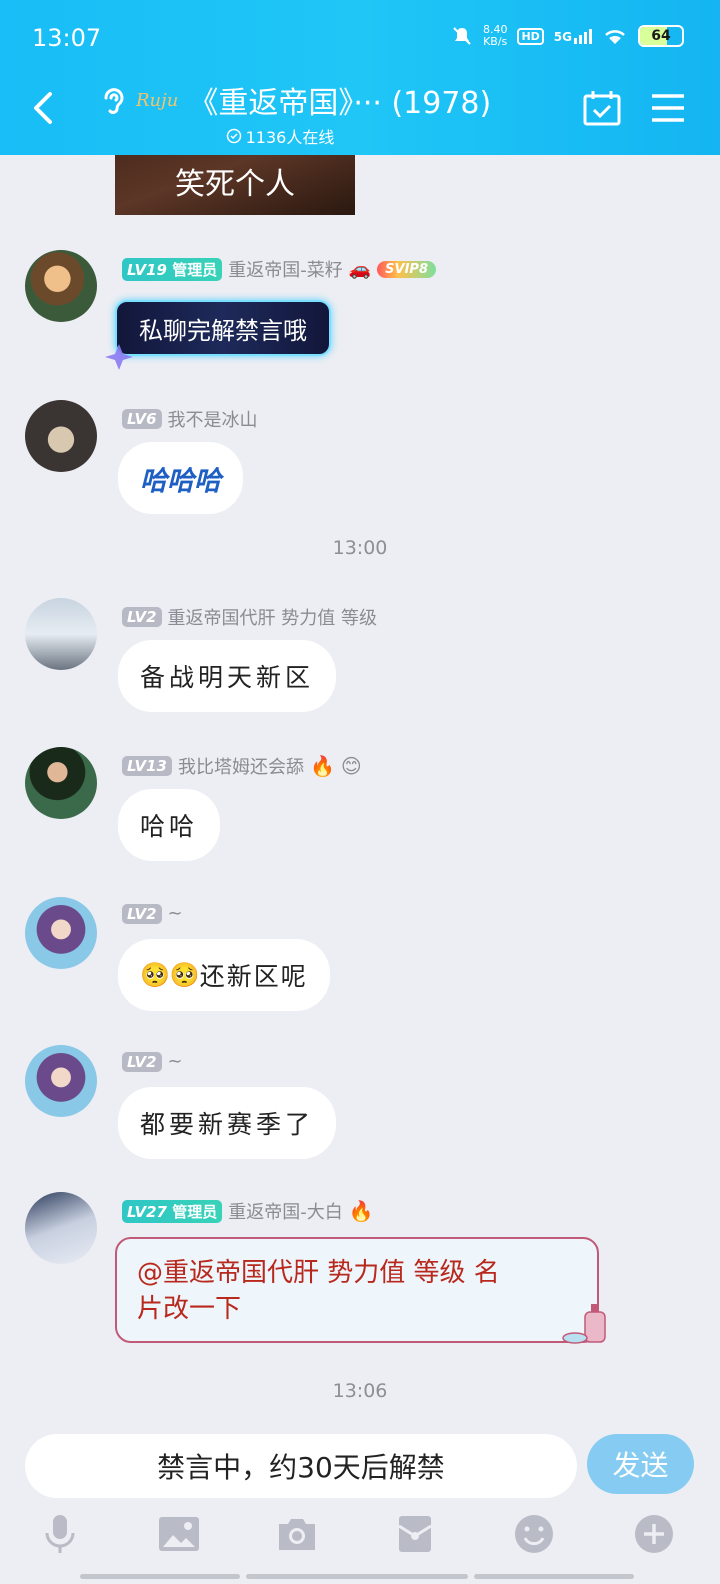  I want to click on emoji-icon, so click(534, 1534).